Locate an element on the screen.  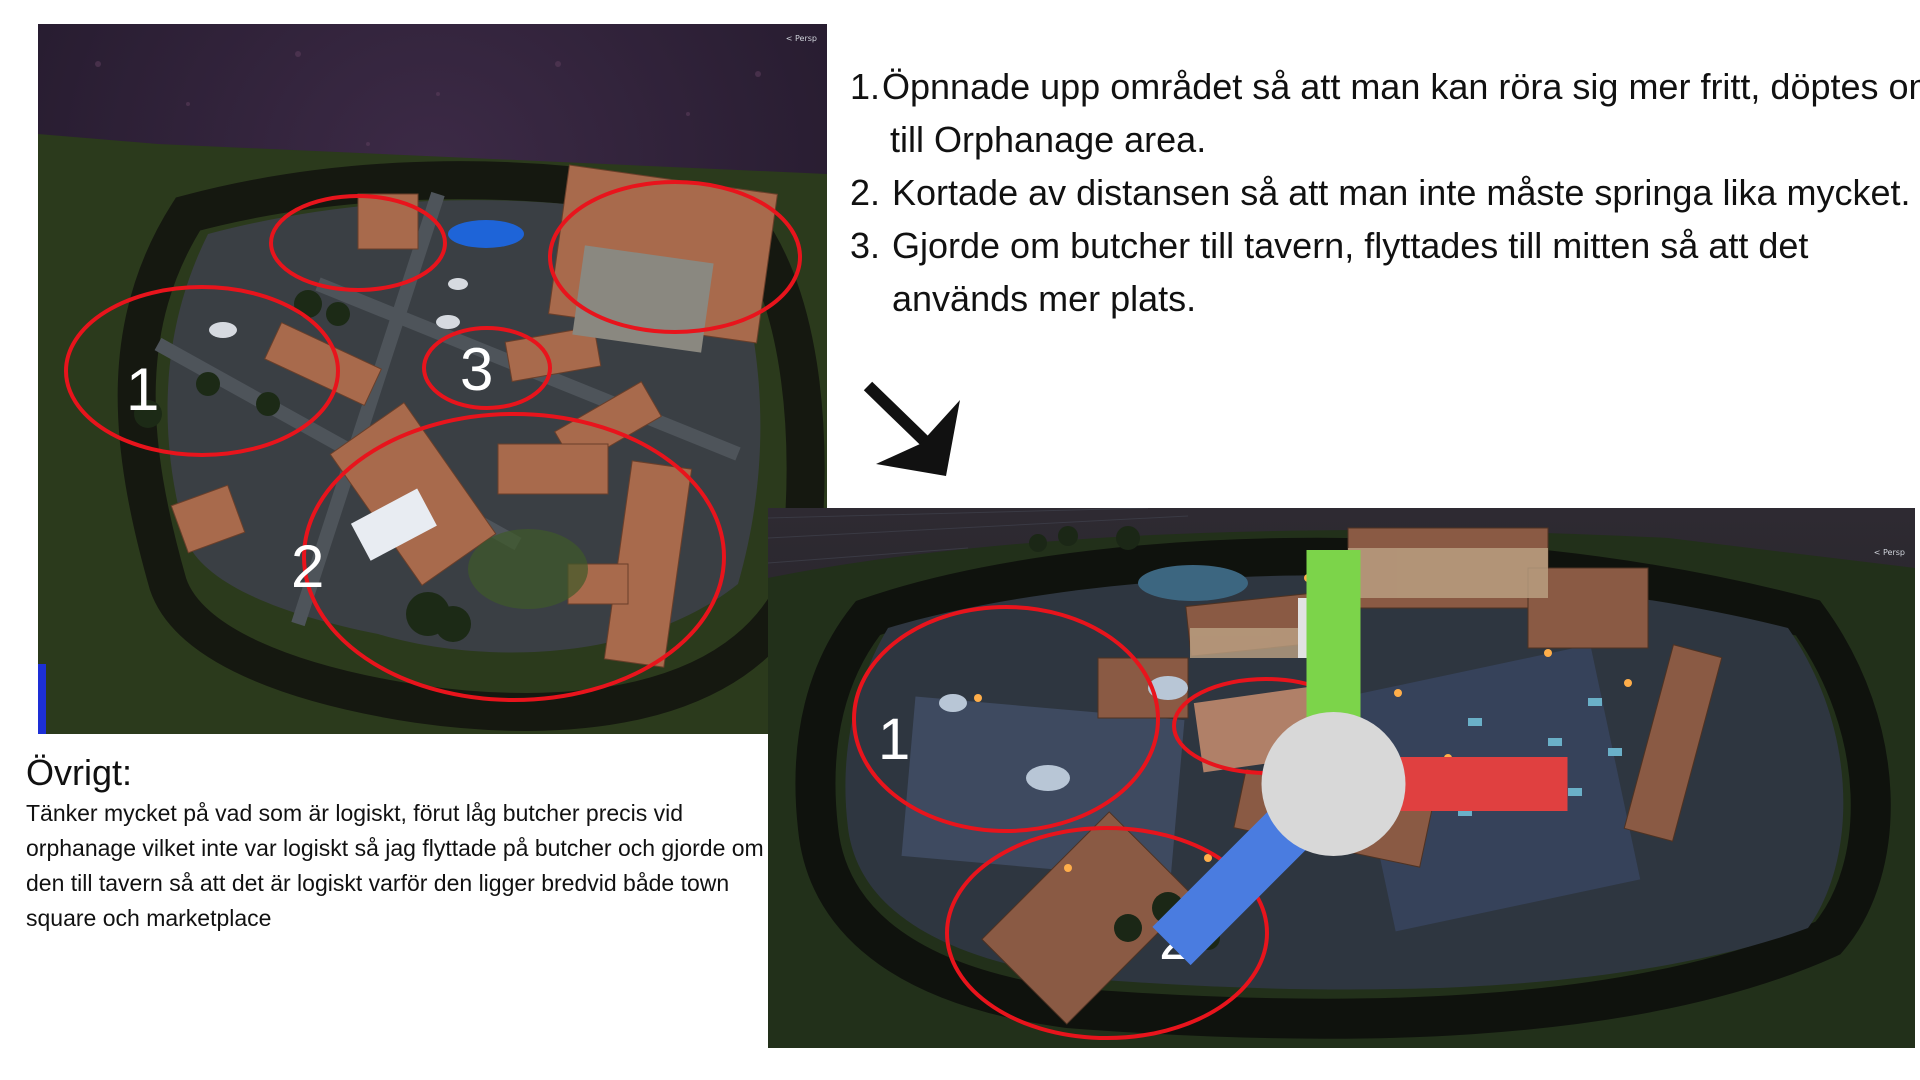
other-heading: Övrigt: is located at coordinates (79, 772).